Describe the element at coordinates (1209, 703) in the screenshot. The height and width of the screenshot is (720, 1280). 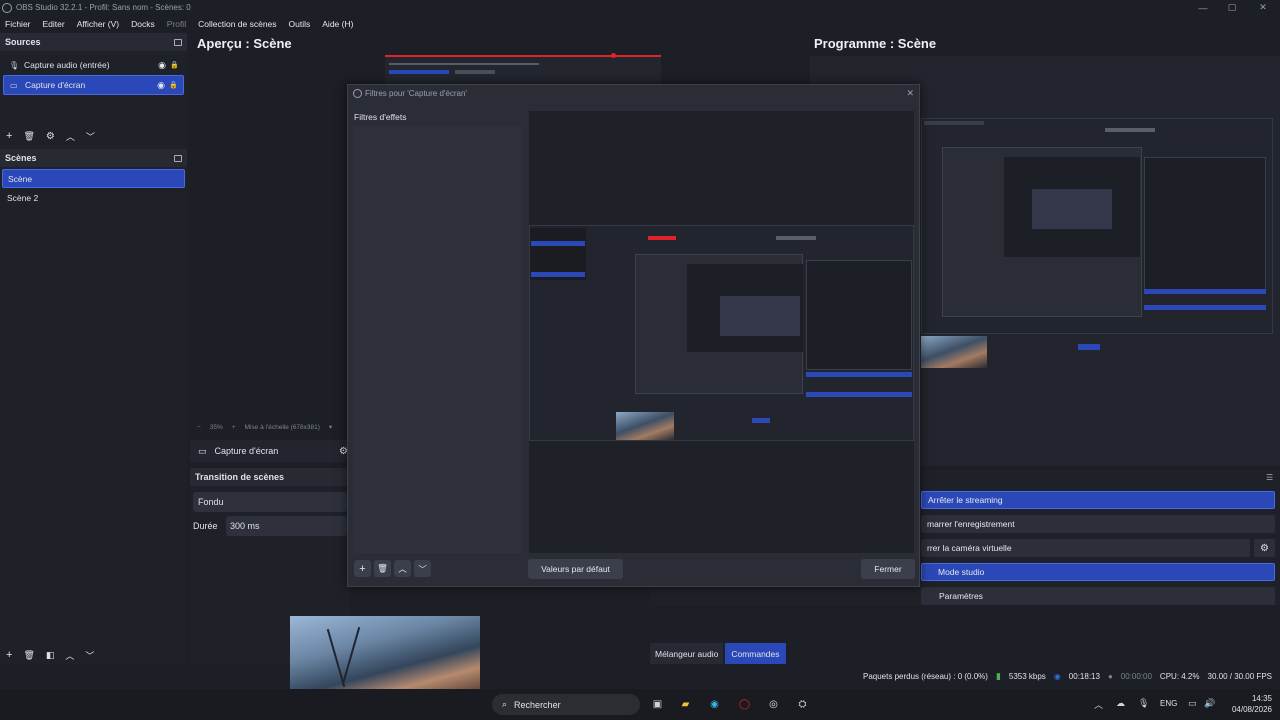
I see `volume-icon: 🔊` at that location.